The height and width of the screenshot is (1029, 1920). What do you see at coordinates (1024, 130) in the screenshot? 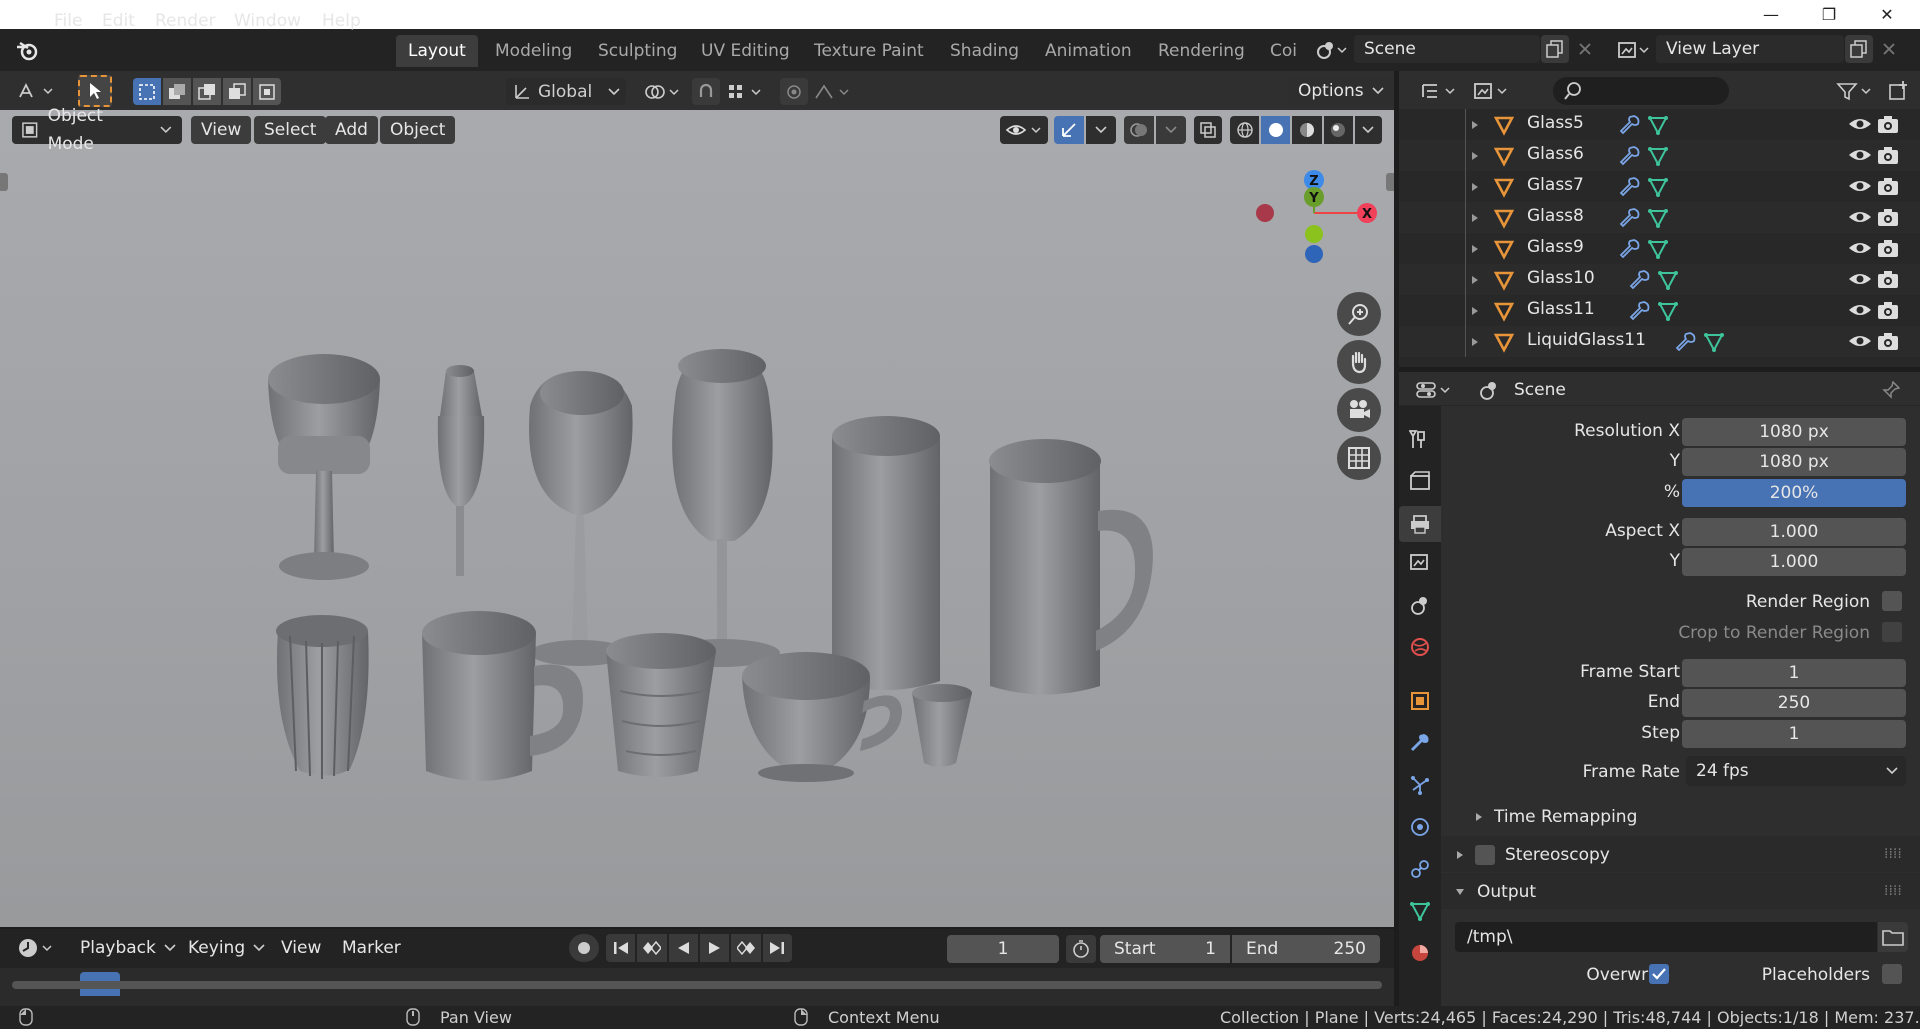
I see `visibility-selector-icon` at bounding box center [1024, 130].